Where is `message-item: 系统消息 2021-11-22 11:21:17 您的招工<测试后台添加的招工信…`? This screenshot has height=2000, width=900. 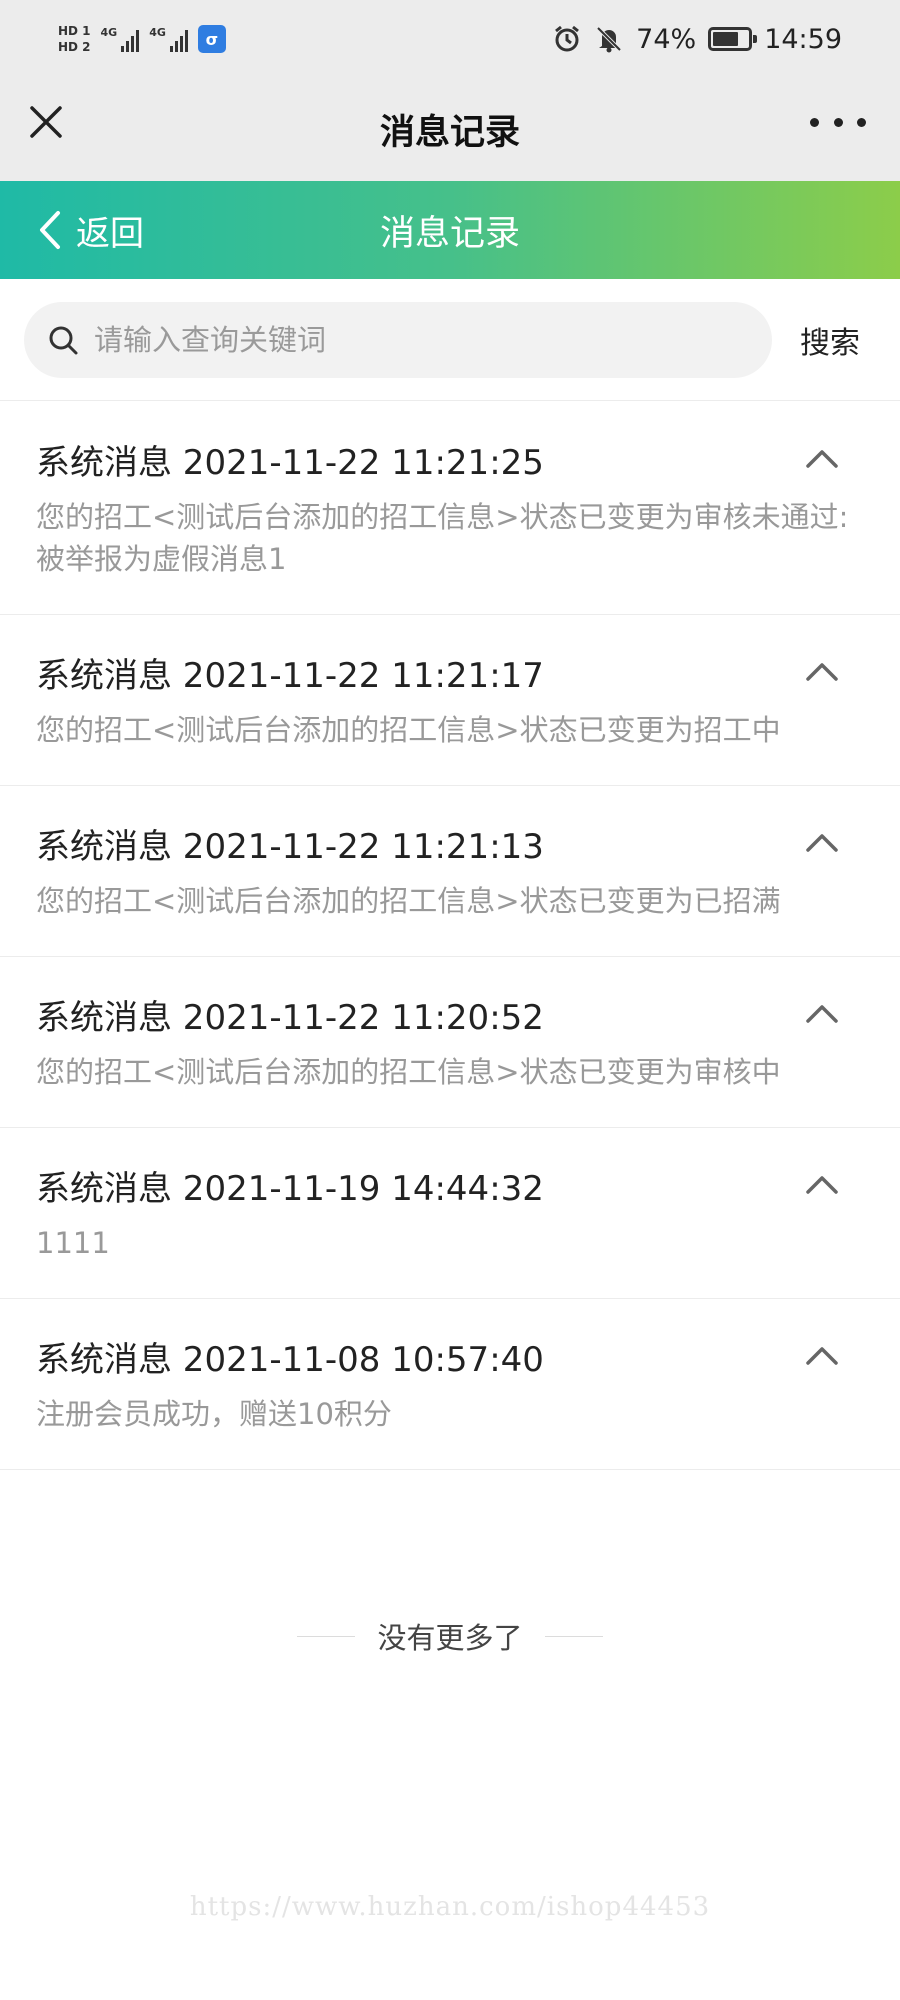
message-item: 系统消息 2021-11-22 11:21:17 您的招工<测试后台添加的招工信… is located at coordinates (450, 700).